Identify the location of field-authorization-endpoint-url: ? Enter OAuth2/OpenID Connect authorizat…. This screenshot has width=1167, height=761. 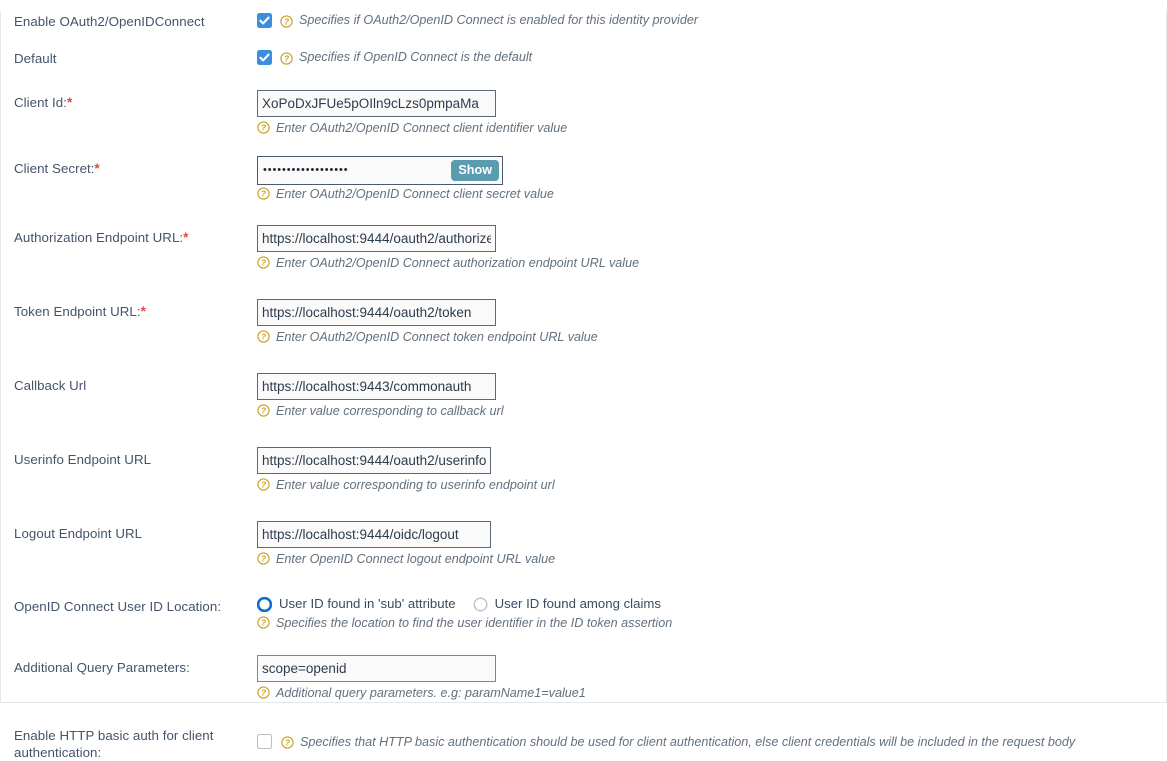
(711, 248).